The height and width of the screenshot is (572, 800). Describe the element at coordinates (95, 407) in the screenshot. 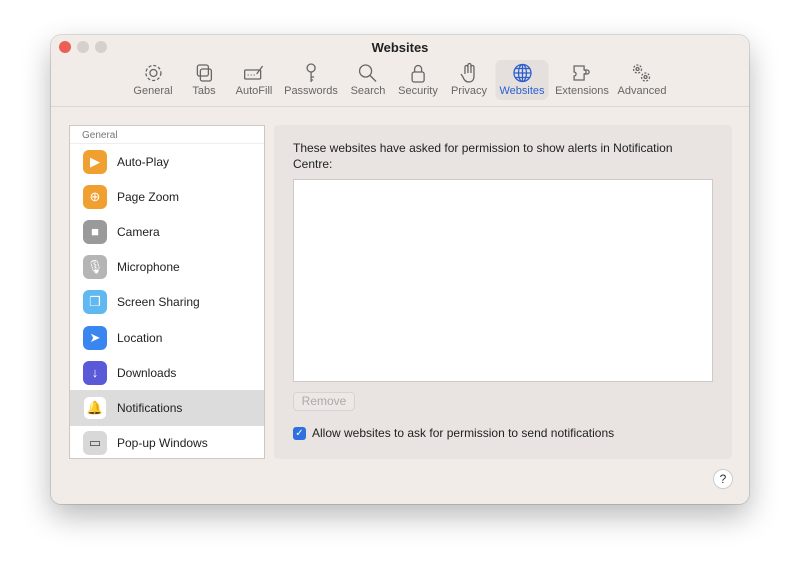

I see `bell-icon: 🔔` at that location.